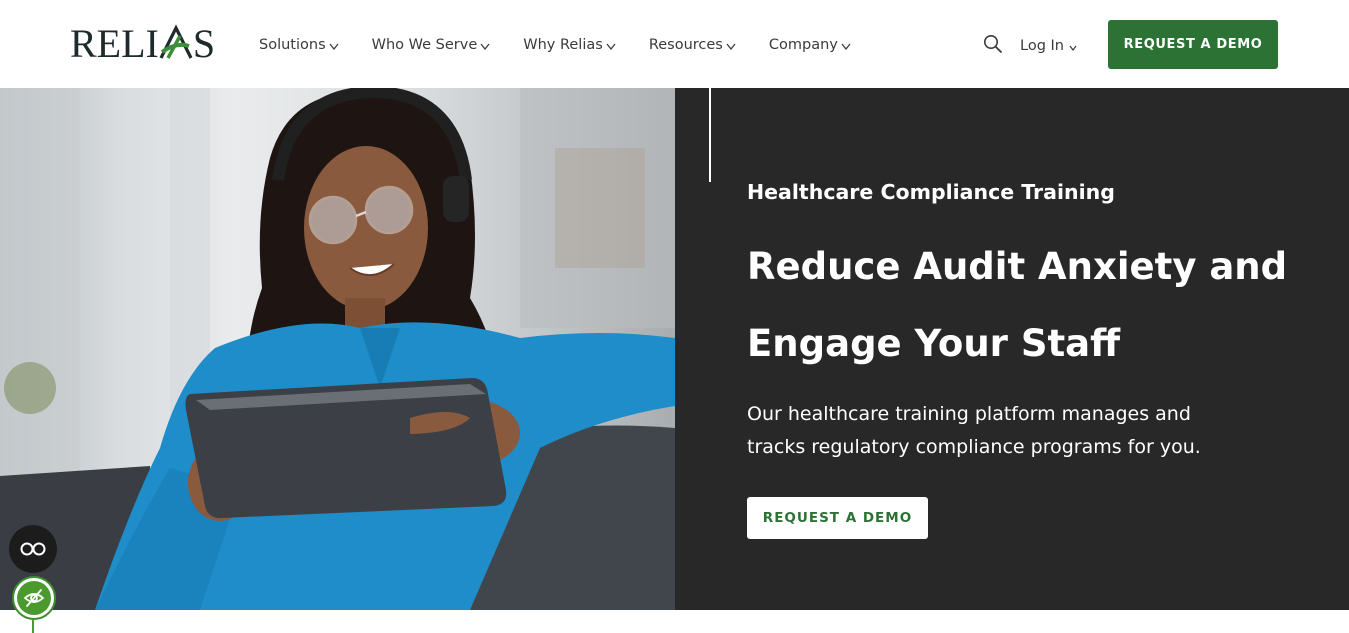 Image resolution: width=1349 pixels, height=633 pixels. I want to click on logo-text-left: RELI, so click(114, 43).